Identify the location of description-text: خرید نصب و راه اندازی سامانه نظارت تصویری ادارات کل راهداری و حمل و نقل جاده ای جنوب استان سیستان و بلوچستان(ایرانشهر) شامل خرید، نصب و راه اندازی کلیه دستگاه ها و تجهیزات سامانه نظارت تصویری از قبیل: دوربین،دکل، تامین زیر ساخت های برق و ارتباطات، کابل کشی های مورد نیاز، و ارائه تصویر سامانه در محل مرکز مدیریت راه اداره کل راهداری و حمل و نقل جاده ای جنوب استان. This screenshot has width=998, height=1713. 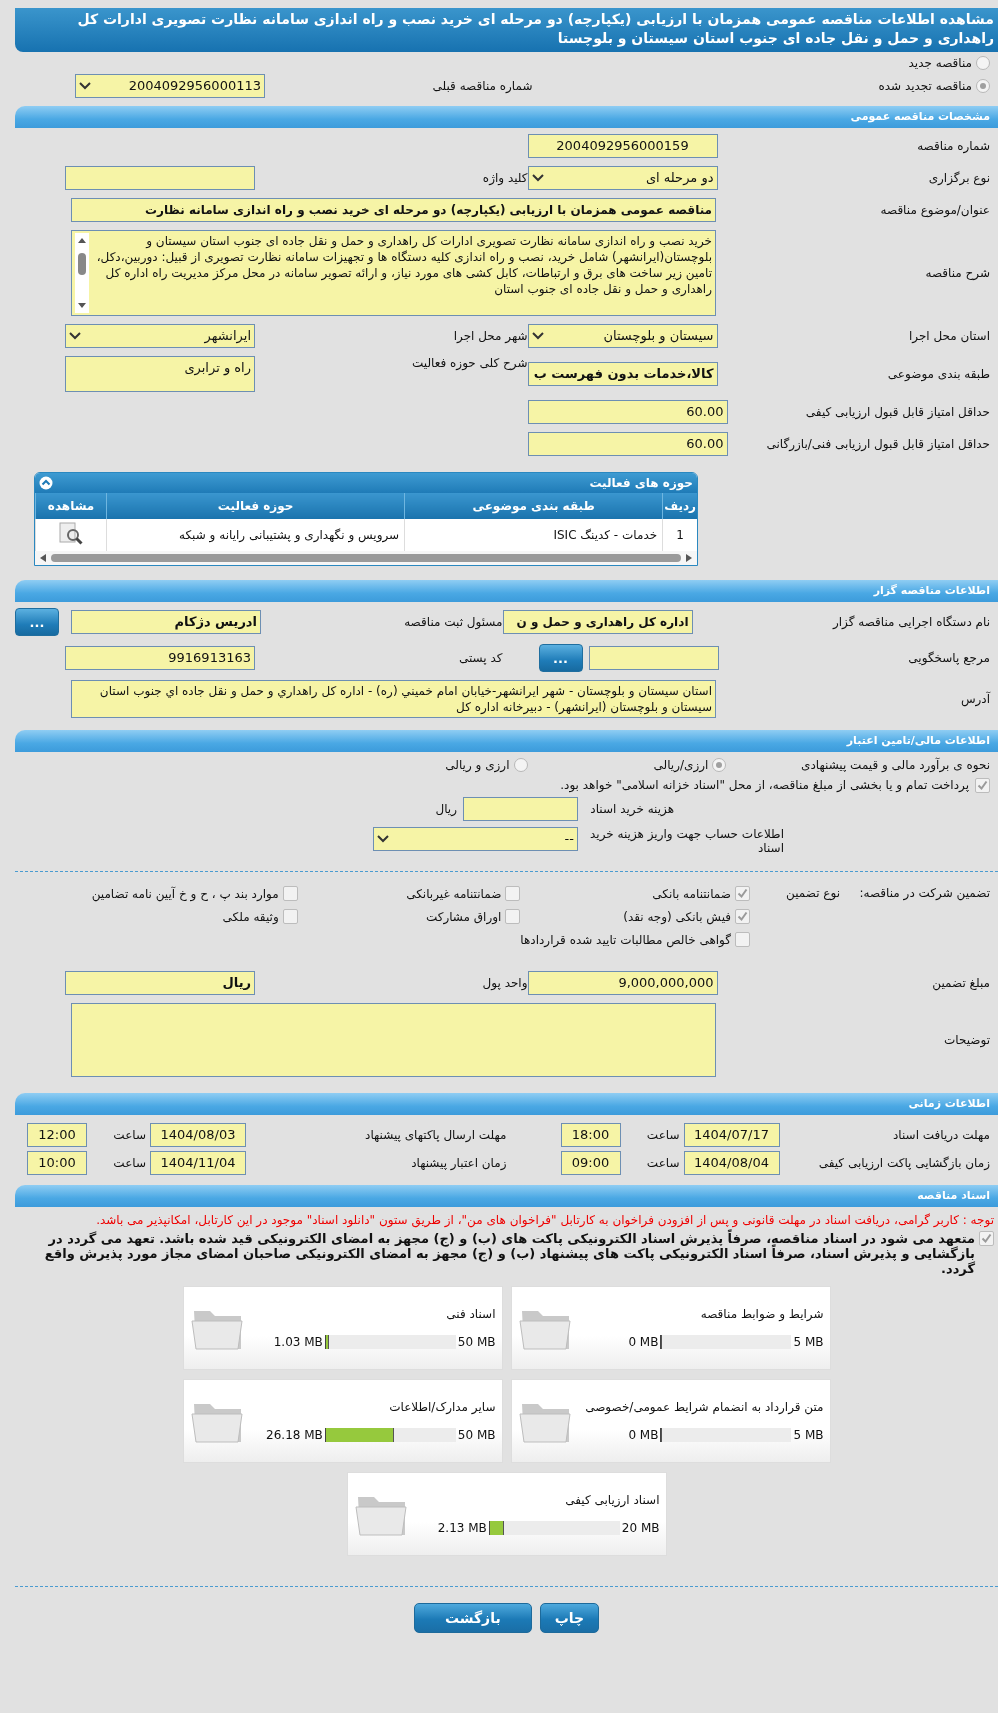
(403, 265).